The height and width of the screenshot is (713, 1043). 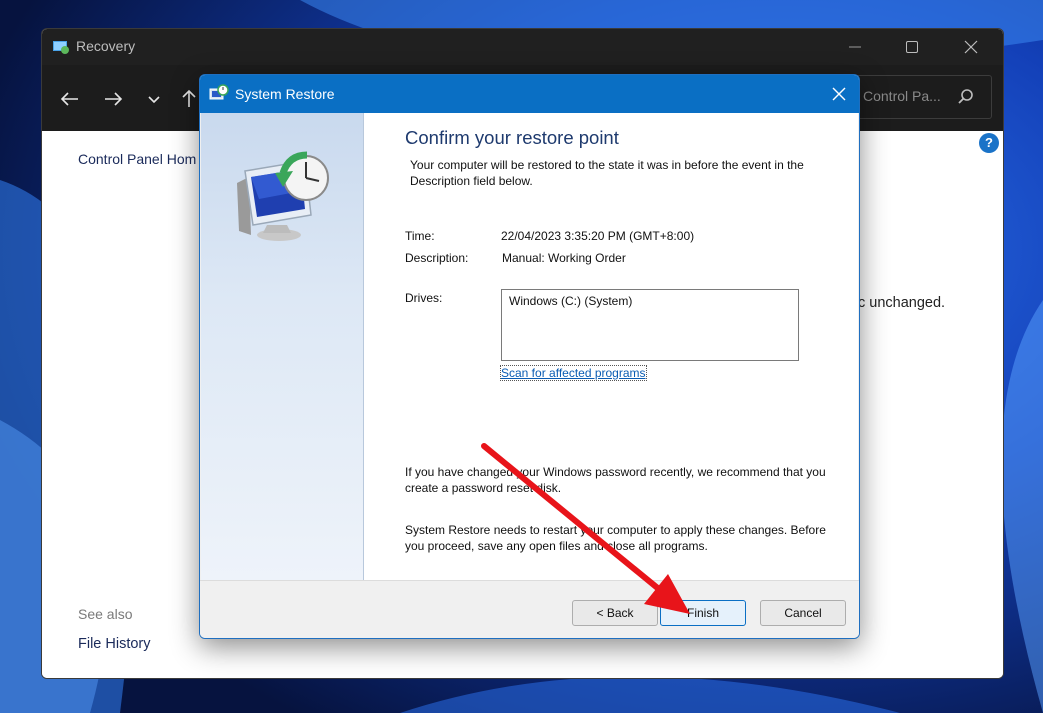 I want to click on recent-locations-button, so click(x=154, y=99).